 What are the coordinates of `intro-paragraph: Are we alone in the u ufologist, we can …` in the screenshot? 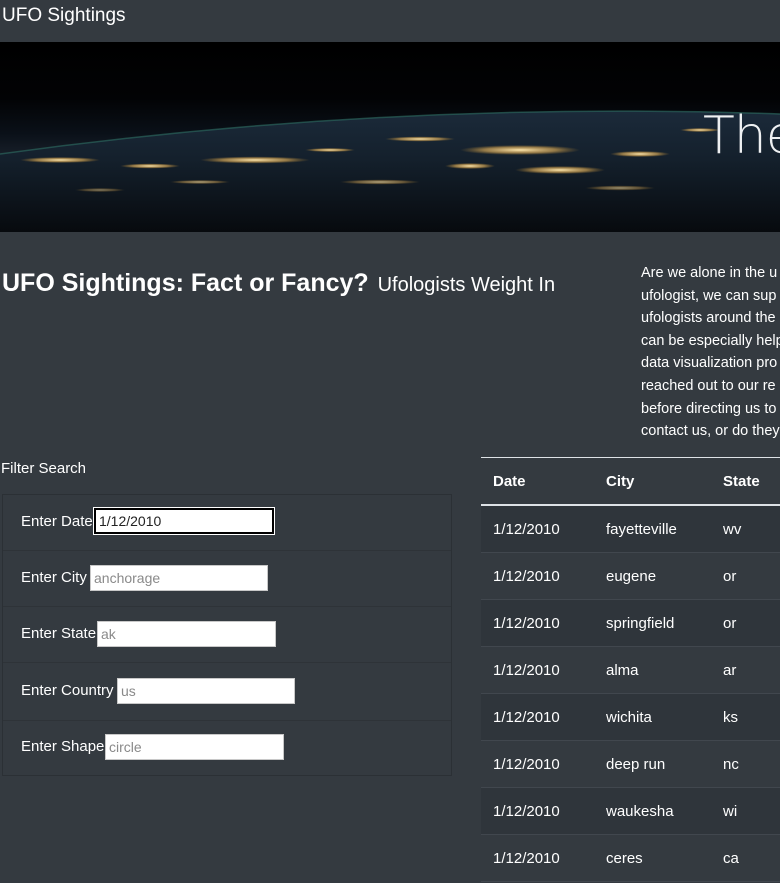 It's located at (710, 352).